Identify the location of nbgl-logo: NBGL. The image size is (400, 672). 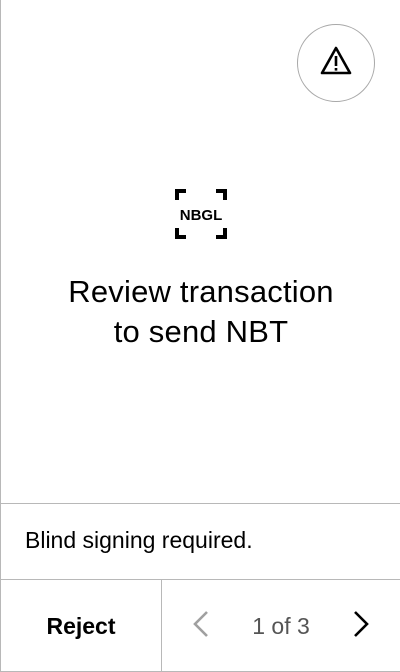
(201, 214).